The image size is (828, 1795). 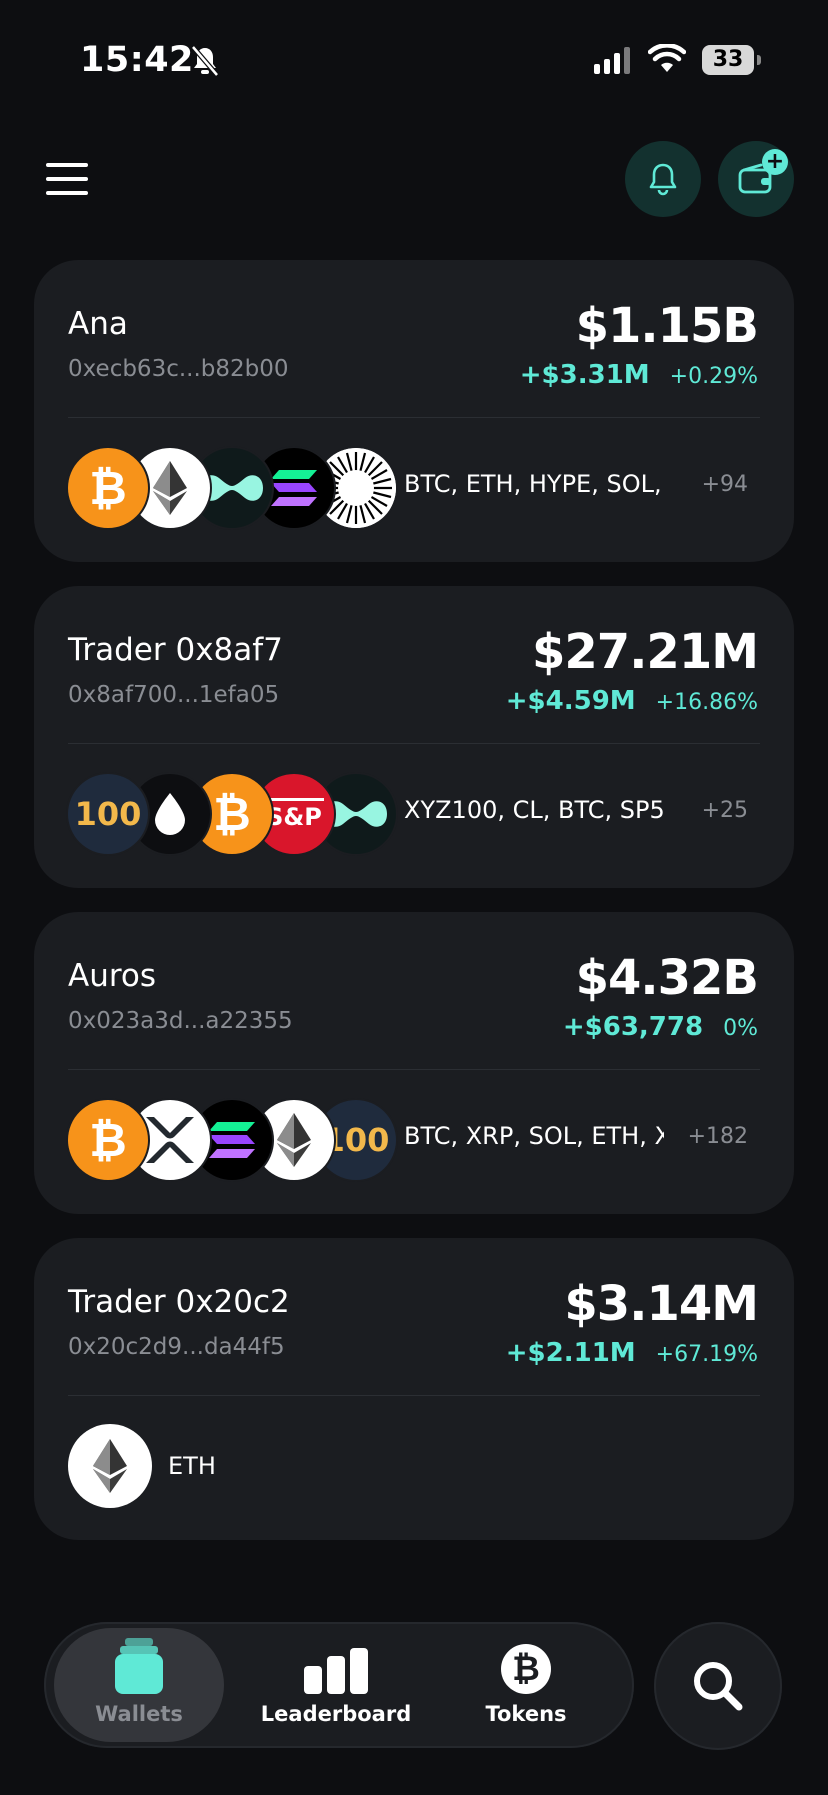 I want to click on tab-wallets: Wallets, so click(x=139, y=1685).